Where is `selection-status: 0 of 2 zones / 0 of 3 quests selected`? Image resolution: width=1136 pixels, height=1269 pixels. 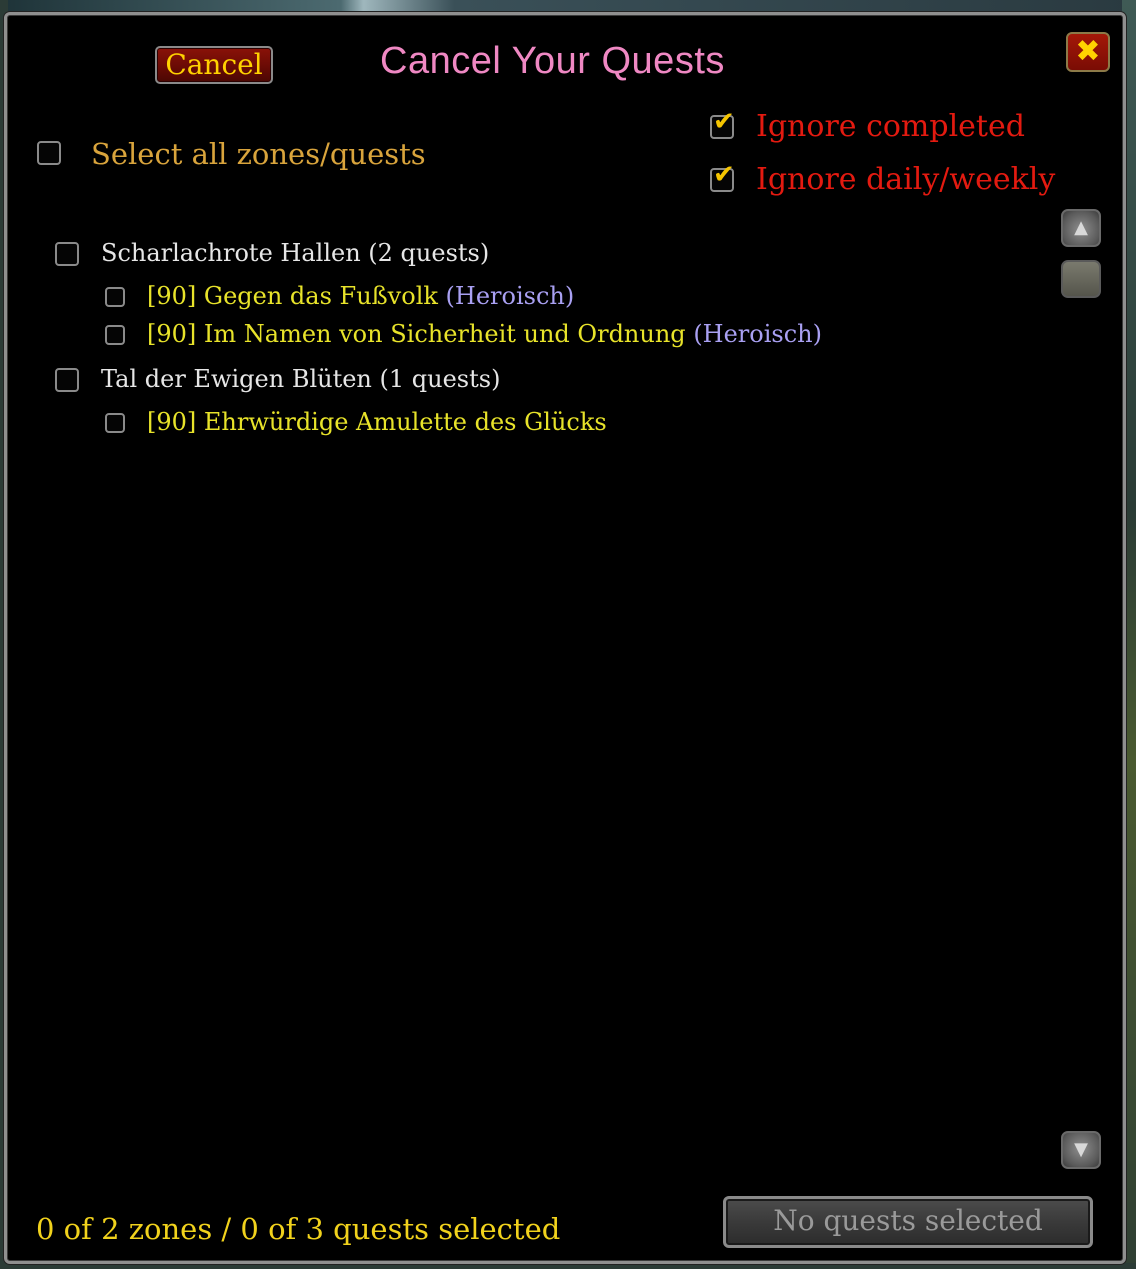 selection-status: 0 of 2 zones / 0 of 3 quests selected is located at coordinates (298, 1229).